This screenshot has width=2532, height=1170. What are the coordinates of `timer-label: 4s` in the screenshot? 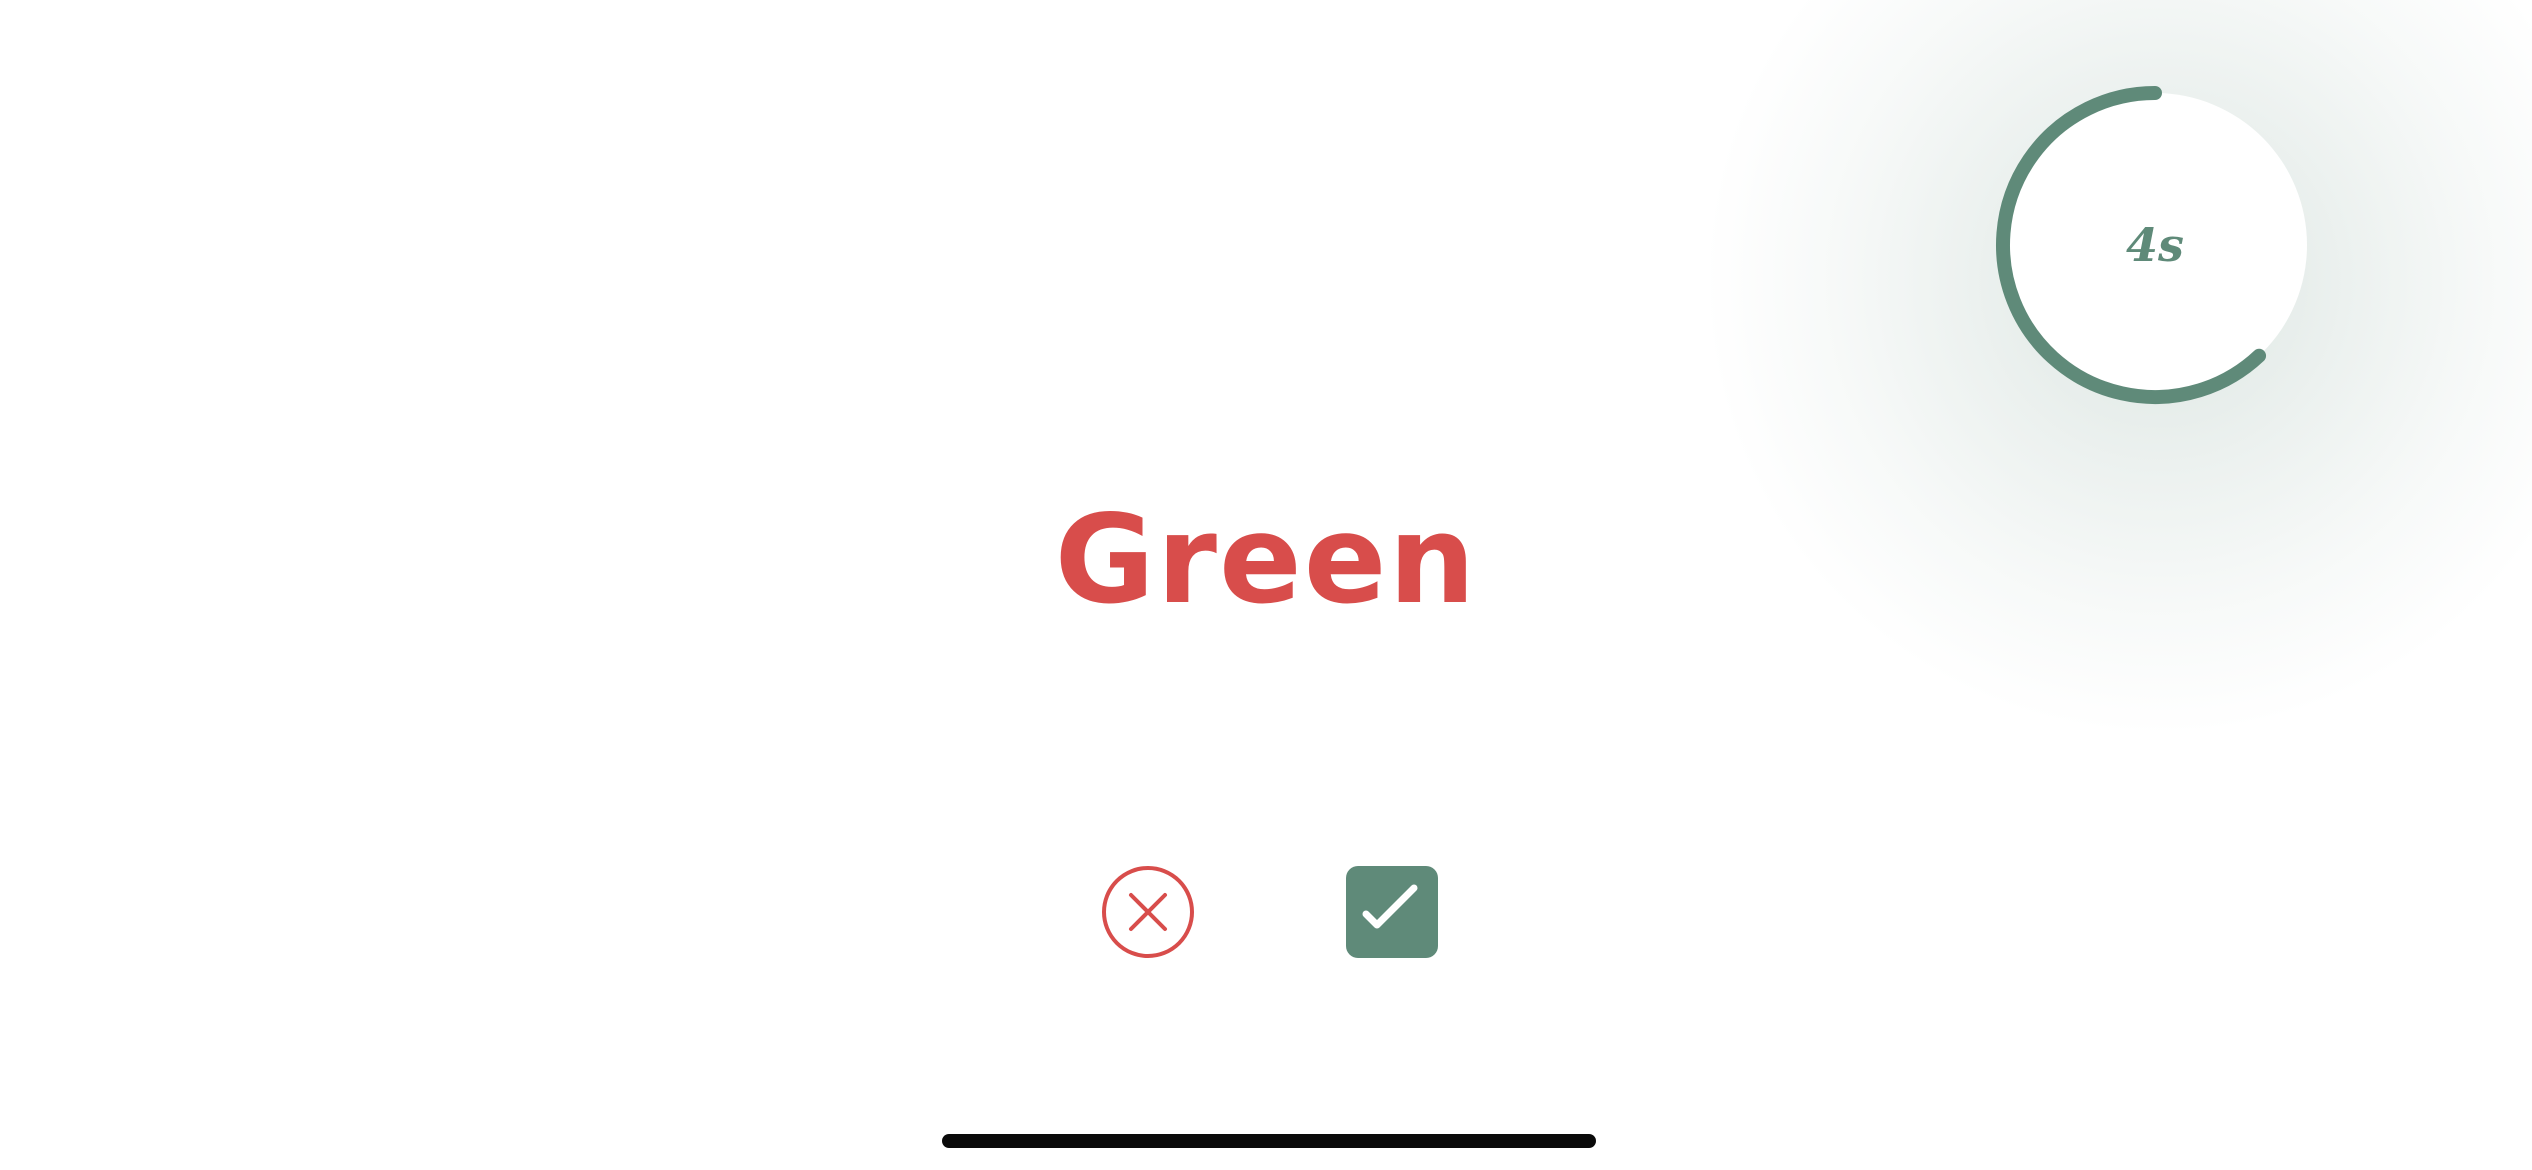 It's located at (2155, 245).